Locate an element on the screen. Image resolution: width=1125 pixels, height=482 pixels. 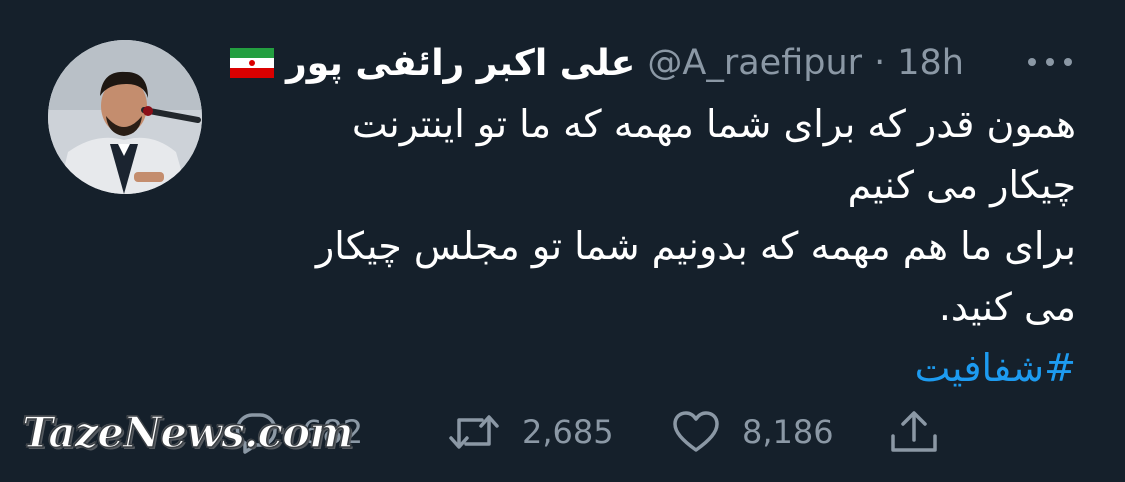
watermark-logo: TazeNews.com is located at coordinates (187, 432).